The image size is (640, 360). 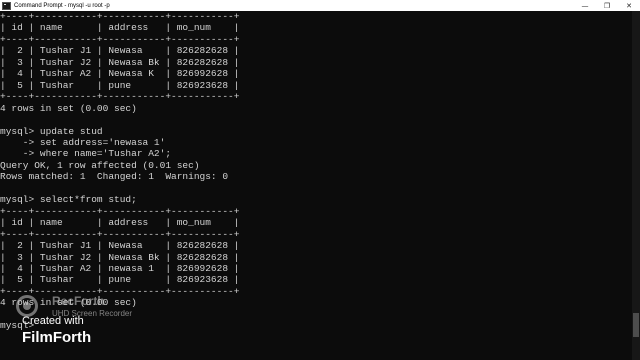 What do you see at coordinates (51, 131) in the screenshot?
I see `console-line: mysql> update stud` at bounding box center [51, 131].